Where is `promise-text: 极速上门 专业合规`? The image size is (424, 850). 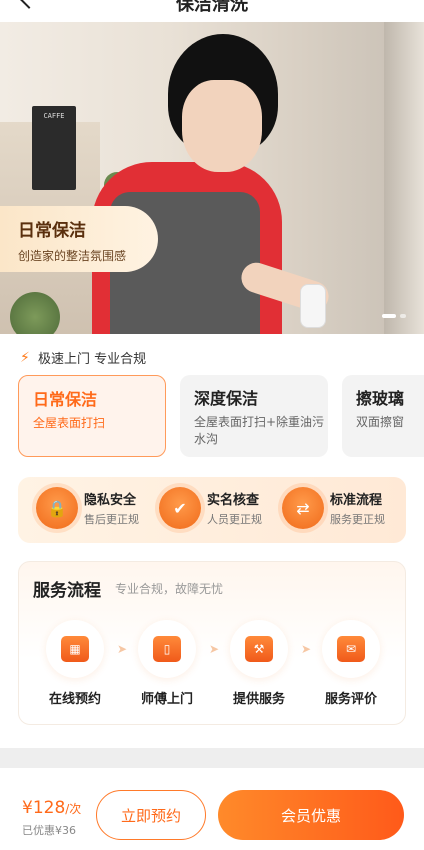 promise-text: 极速上门 专业合规 is located at coordinates (92, 359).